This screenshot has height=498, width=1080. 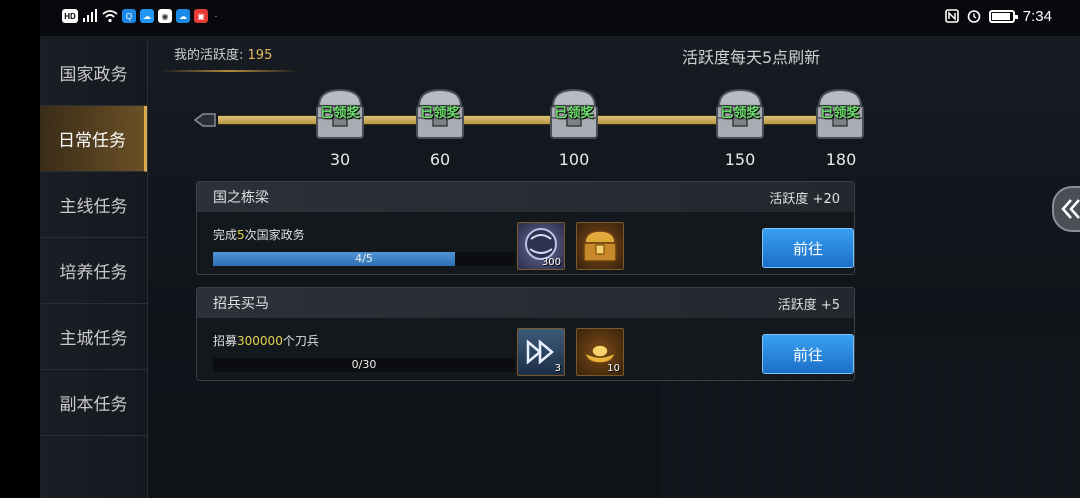 What do you see at coordinates (541, 246) in the screenshot?
I see `reward-slot: 300` at bounding box center [541, 246].